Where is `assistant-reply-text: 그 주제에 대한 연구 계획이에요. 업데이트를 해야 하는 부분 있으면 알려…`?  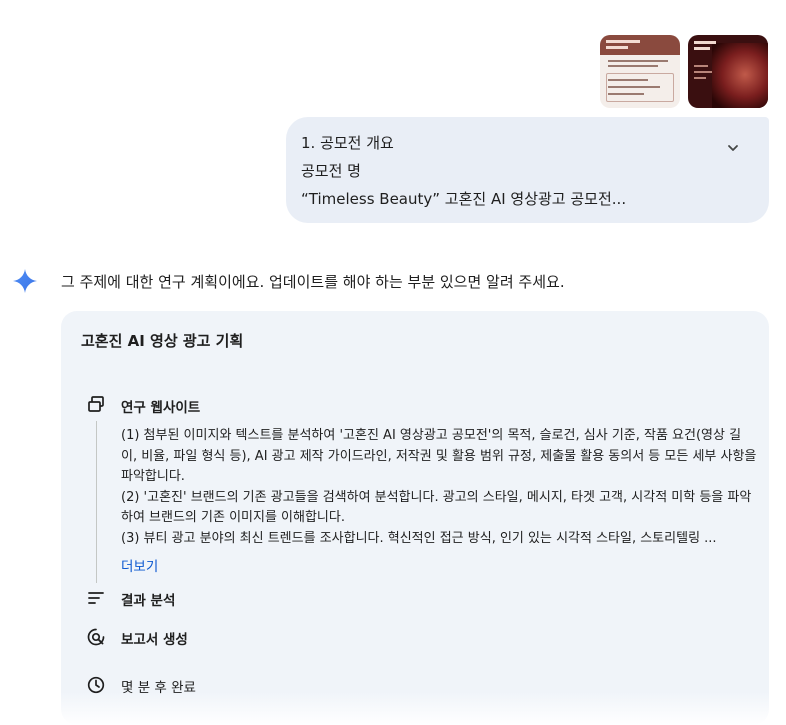 assistant-reply-text: 그 주제에 대한 연구 계획이에요. 업데이트를 해야 하는 부분 있으면 알려… is located at coordinates (313, 282).